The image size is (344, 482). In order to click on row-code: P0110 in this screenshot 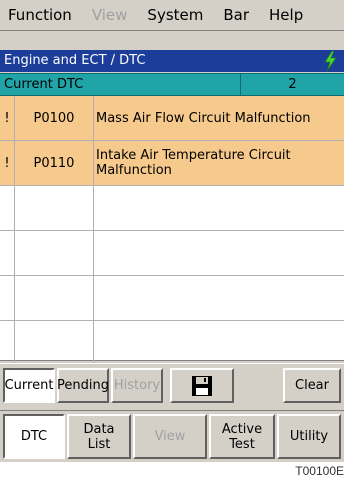, I will do `click(54, 163)`.